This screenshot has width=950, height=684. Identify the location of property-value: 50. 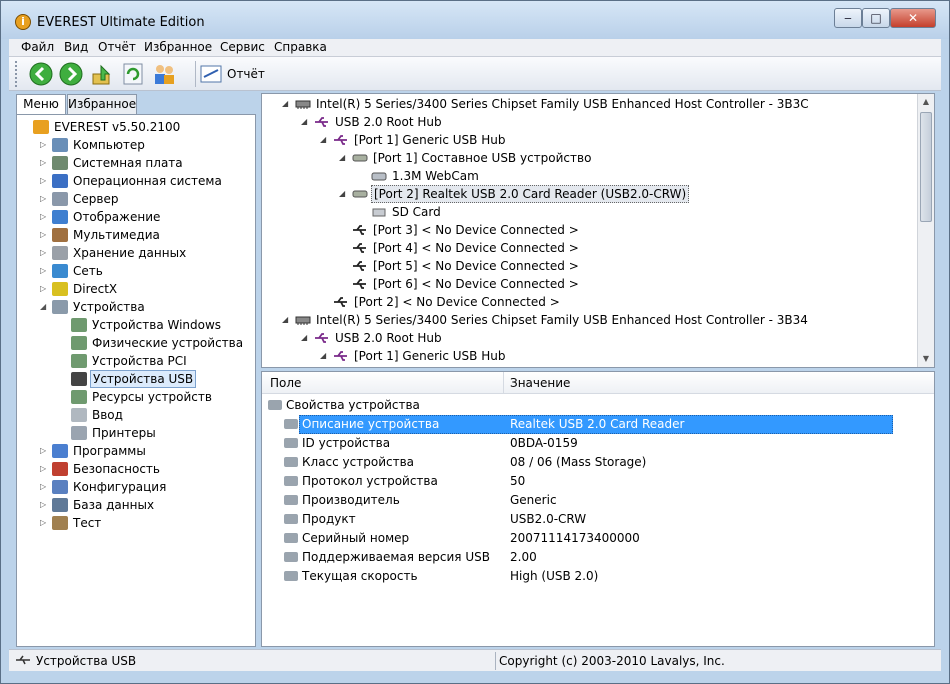
(517, 481).